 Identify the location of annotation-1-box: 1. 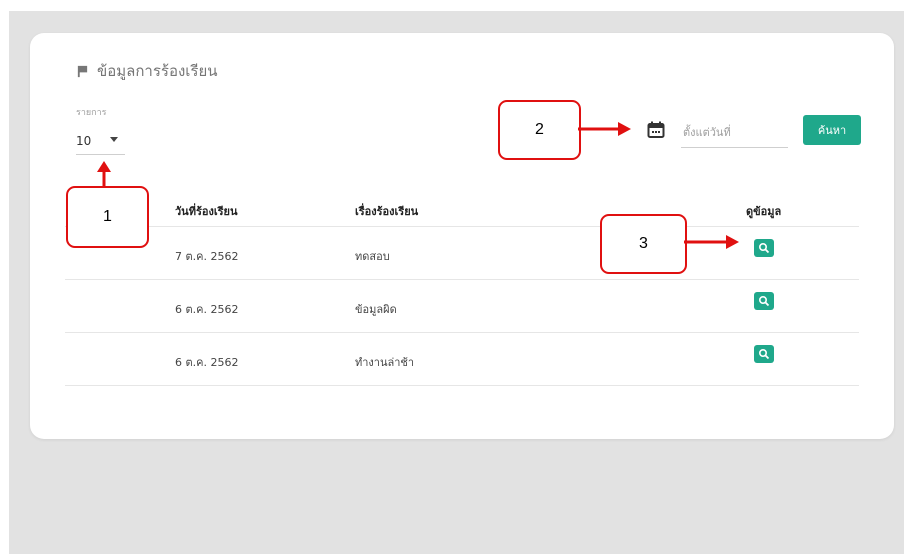
(107, 217).